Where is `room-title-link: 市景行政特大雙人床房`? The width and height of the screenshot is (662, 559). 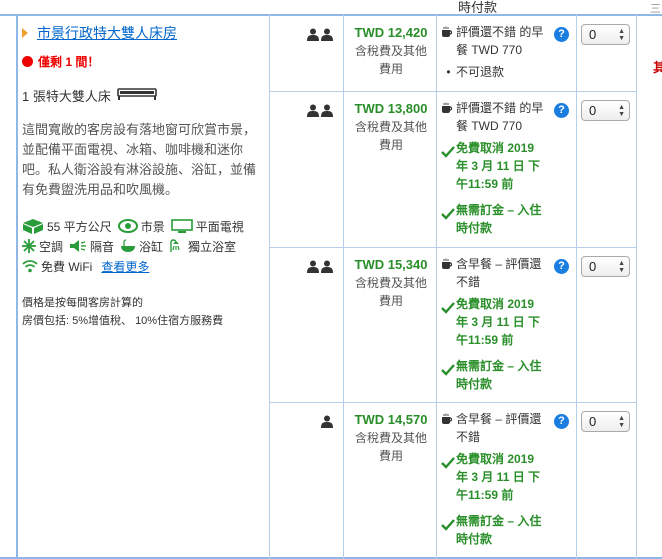
room-title-link: 市景行政特大雙人床房 is located at coordinates (107, 33).